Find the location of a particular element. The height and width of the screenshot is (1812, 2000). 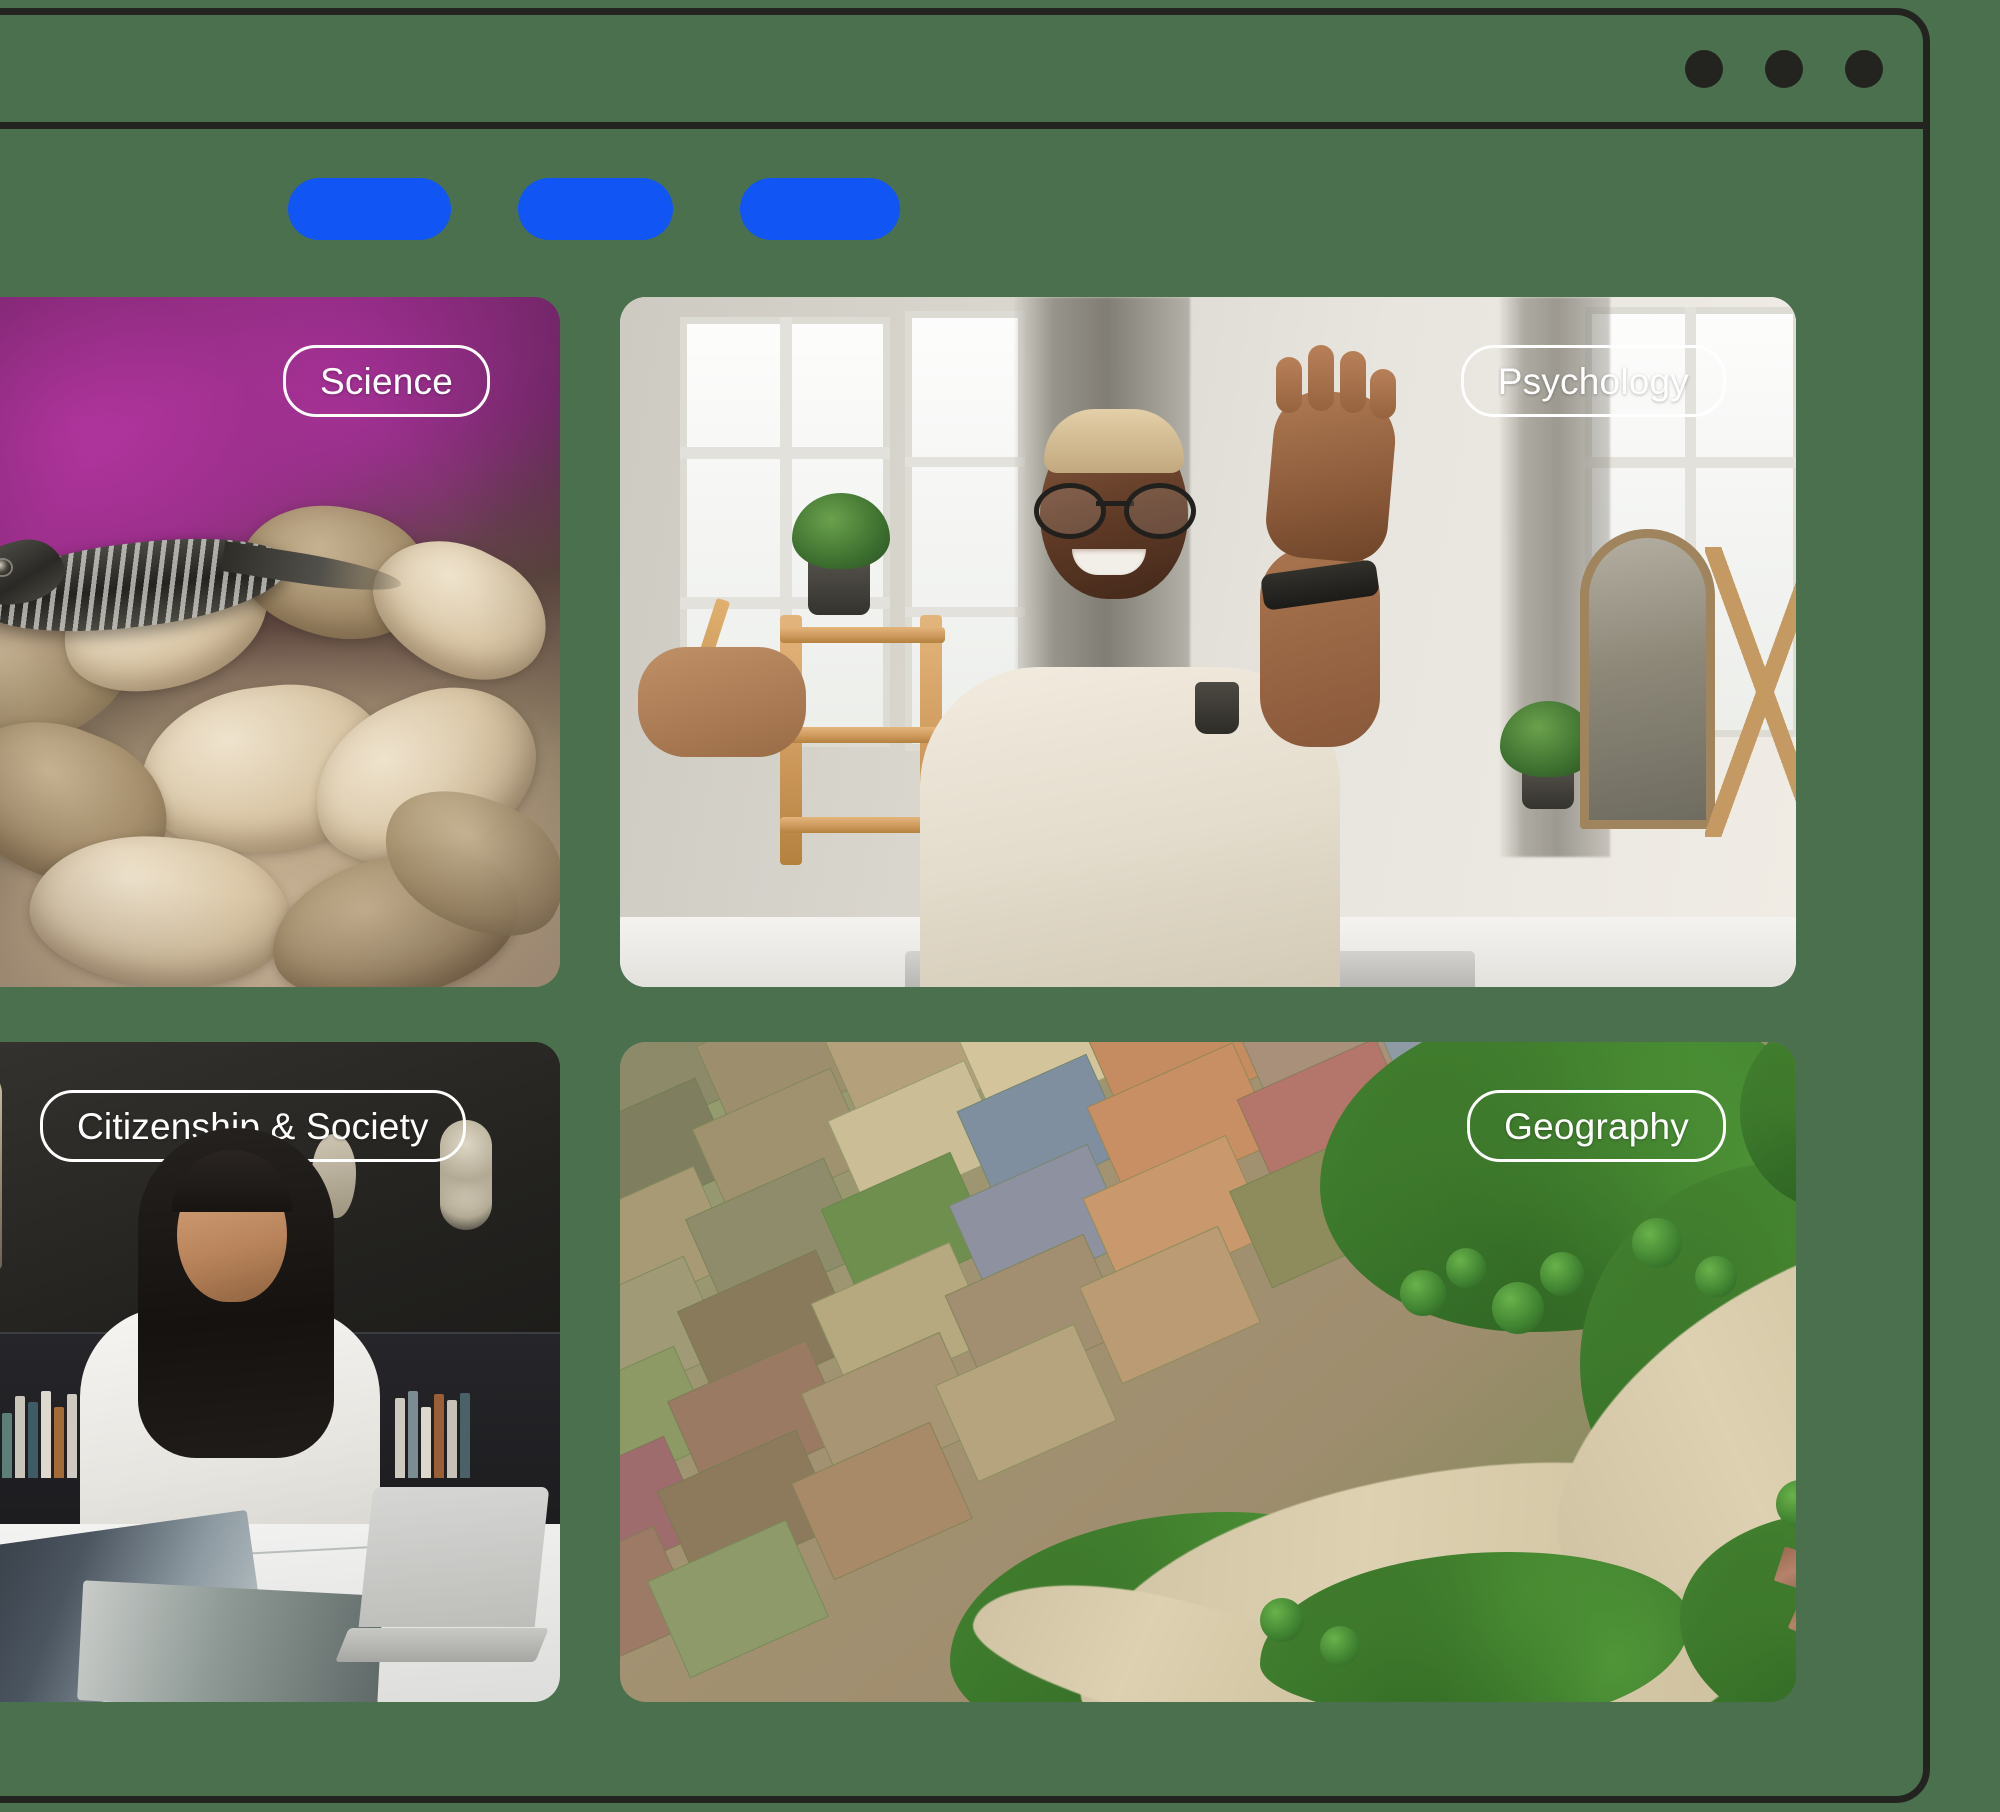

category-card-science: Science is located at coordinates (280, 642).